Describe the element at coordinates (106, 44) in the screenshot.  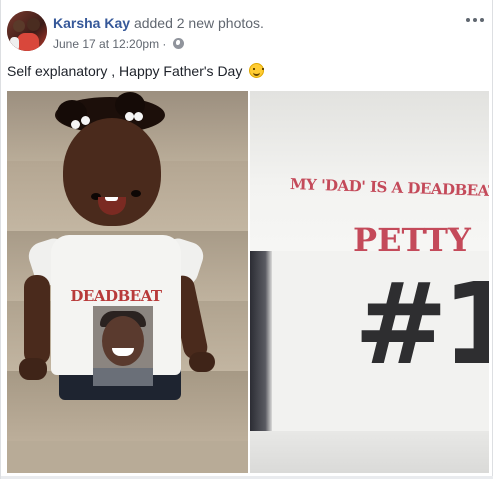
I see `post-timestamp-link: June 17 at 12:20pm` at that location.